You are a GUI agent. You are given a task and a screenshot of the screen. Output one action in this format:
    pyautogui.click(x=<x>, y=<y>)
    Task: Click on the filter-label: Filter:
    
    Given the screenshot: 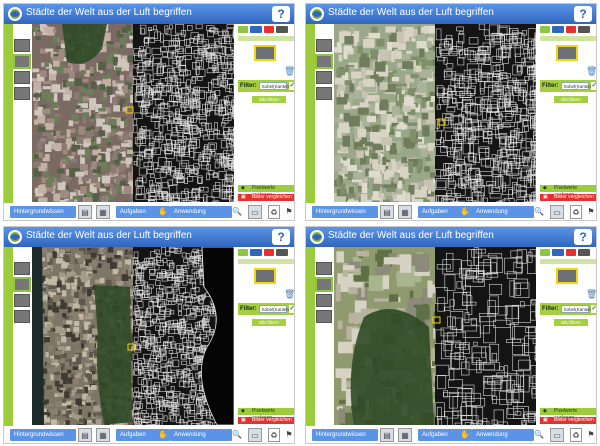 What is the action you would take?
    pyautogui.click(x=550, y=86)
    